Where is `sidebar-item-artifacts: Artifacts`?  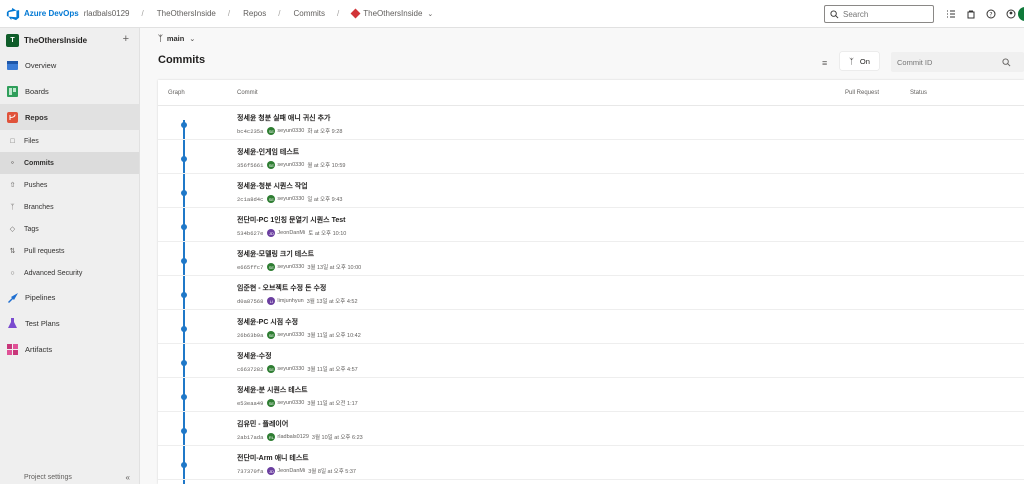
sidebar-item-artifacts: Artifacts is located at coordinates (69, 349).